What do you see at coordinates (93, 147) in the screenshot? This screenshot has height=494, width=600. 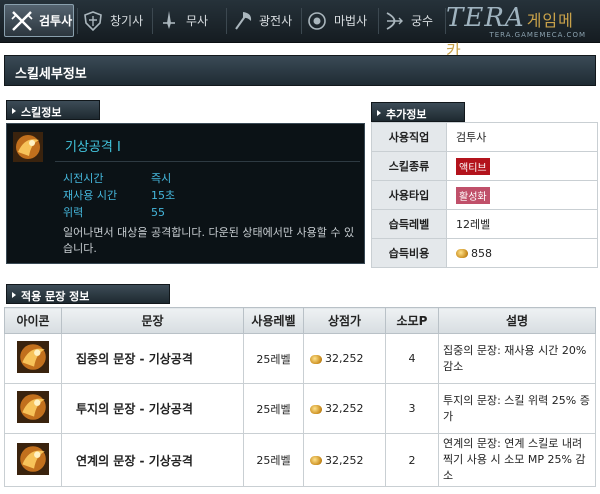 I see `skill-name: 기상공격 I` at bounding box center [93, 147].